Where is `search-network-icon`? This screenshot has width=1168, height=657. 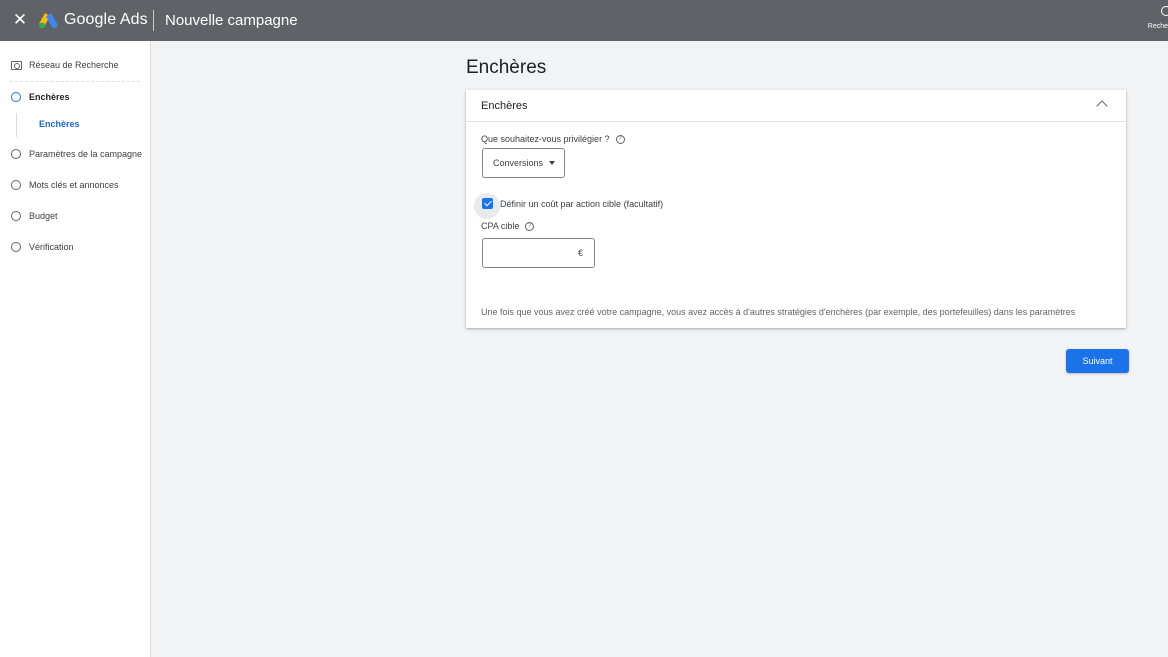 search-network-icon is located at coordinates (16, 65).